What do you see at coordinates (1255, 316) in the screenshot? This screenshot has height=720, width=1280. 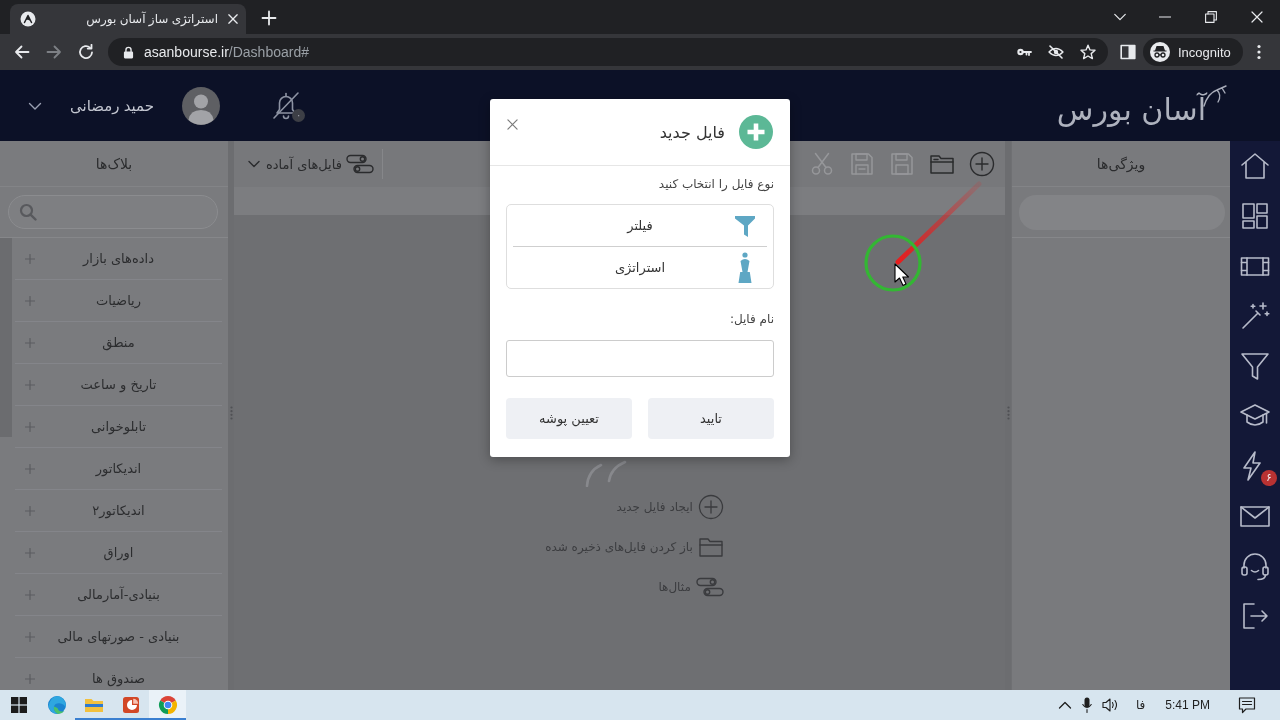 I see `magic-wand-icon` at bounding box center [1255, 316].